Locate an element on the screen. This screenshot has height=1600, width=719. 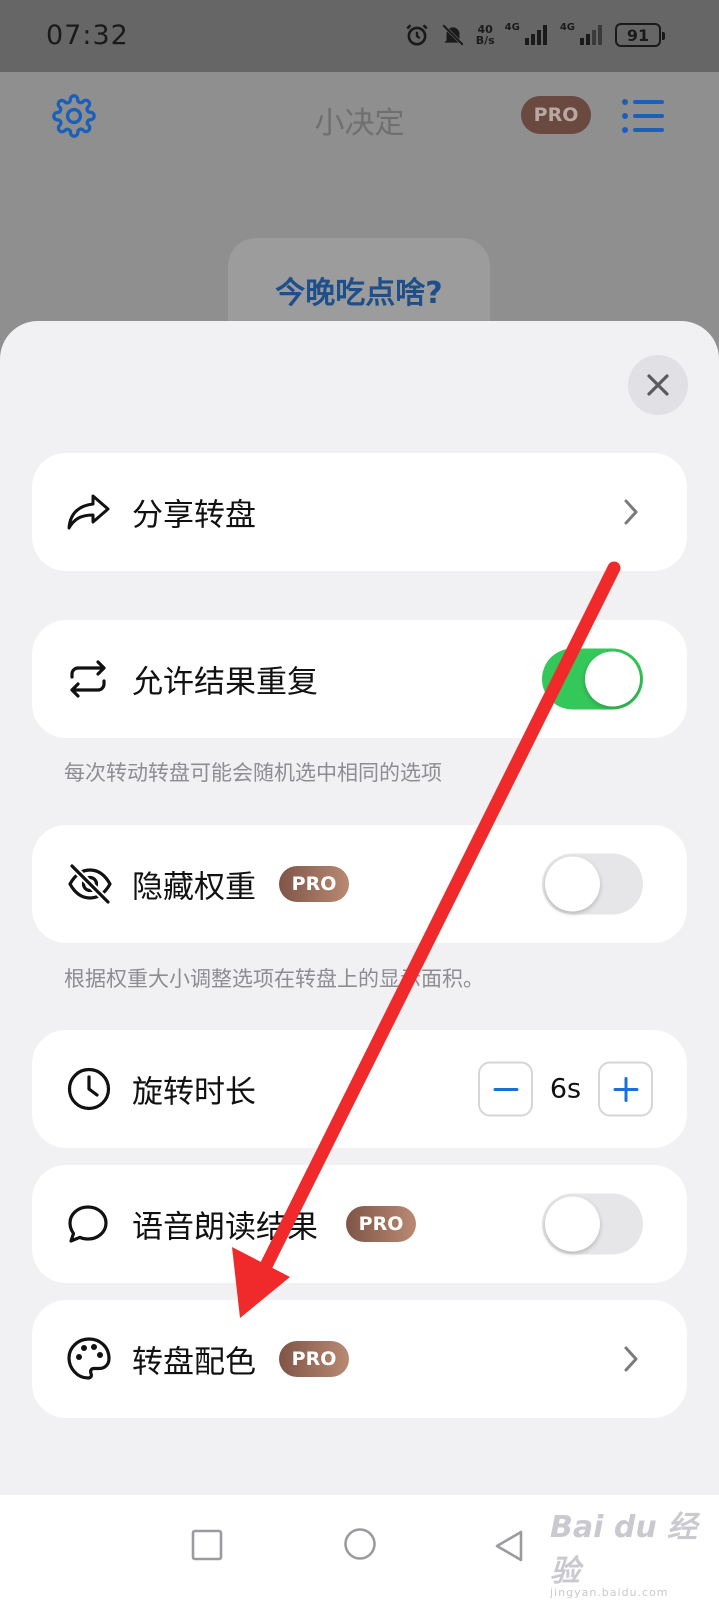
wheel-color-row: 转盘配色 PRO is located at coordinates (359, 1359).